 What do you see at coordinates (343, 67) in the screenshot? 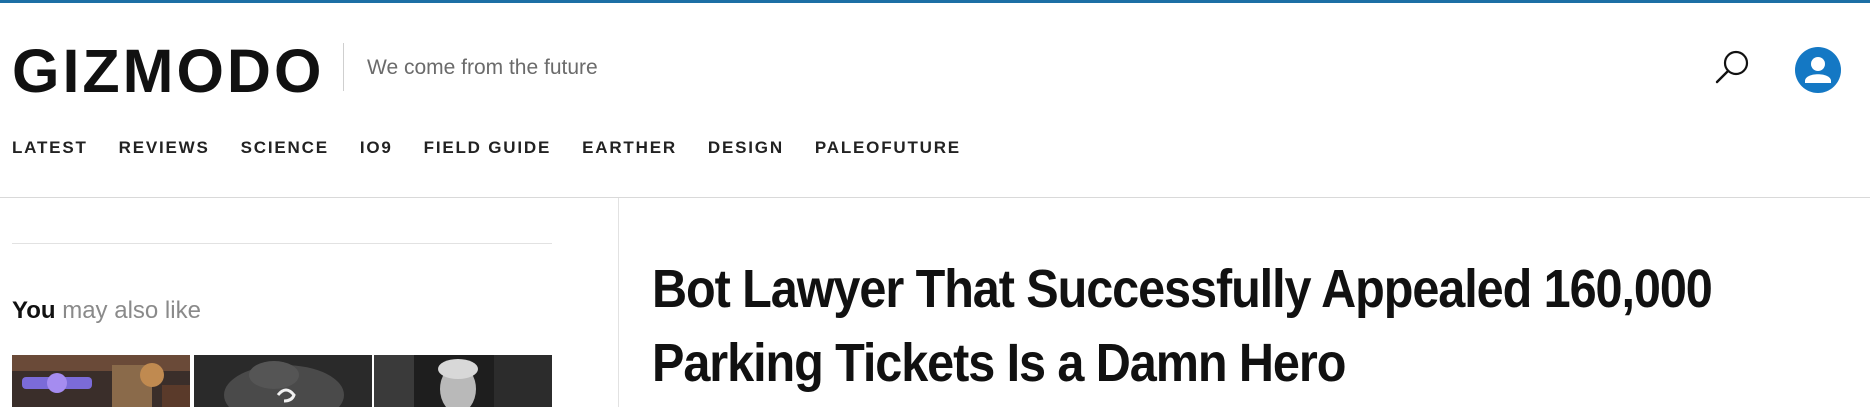
I see `logo-divider` at bounding box center [343, 67].